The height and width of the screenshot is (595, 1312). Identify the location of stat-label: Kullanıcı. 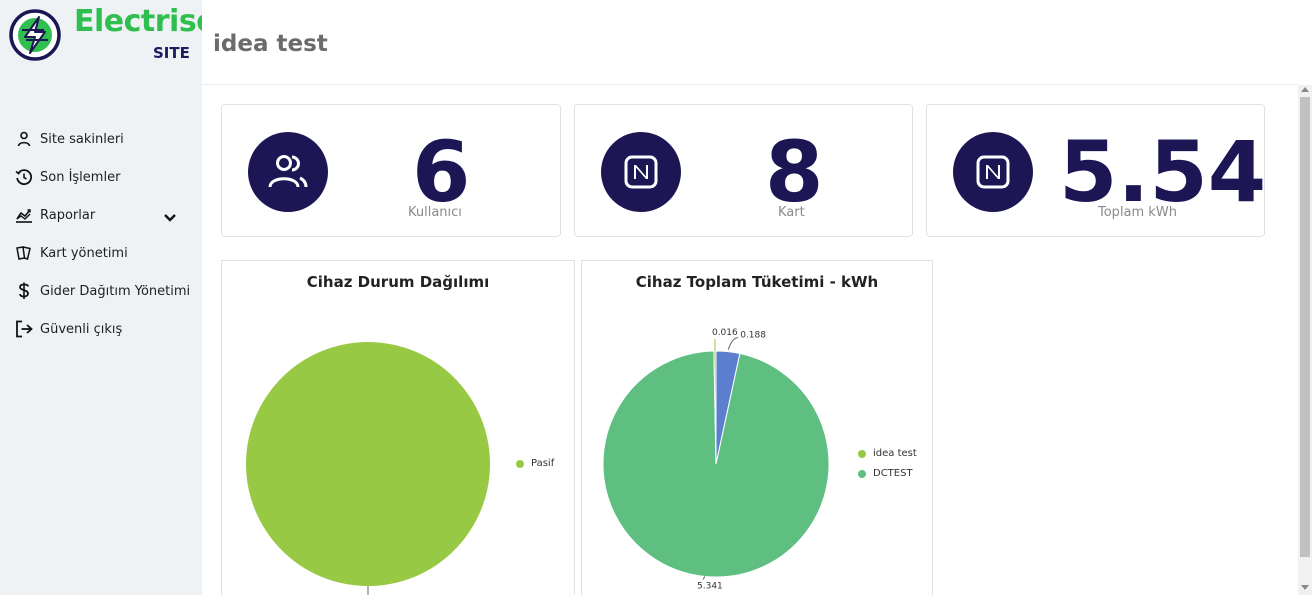
(435, 212).